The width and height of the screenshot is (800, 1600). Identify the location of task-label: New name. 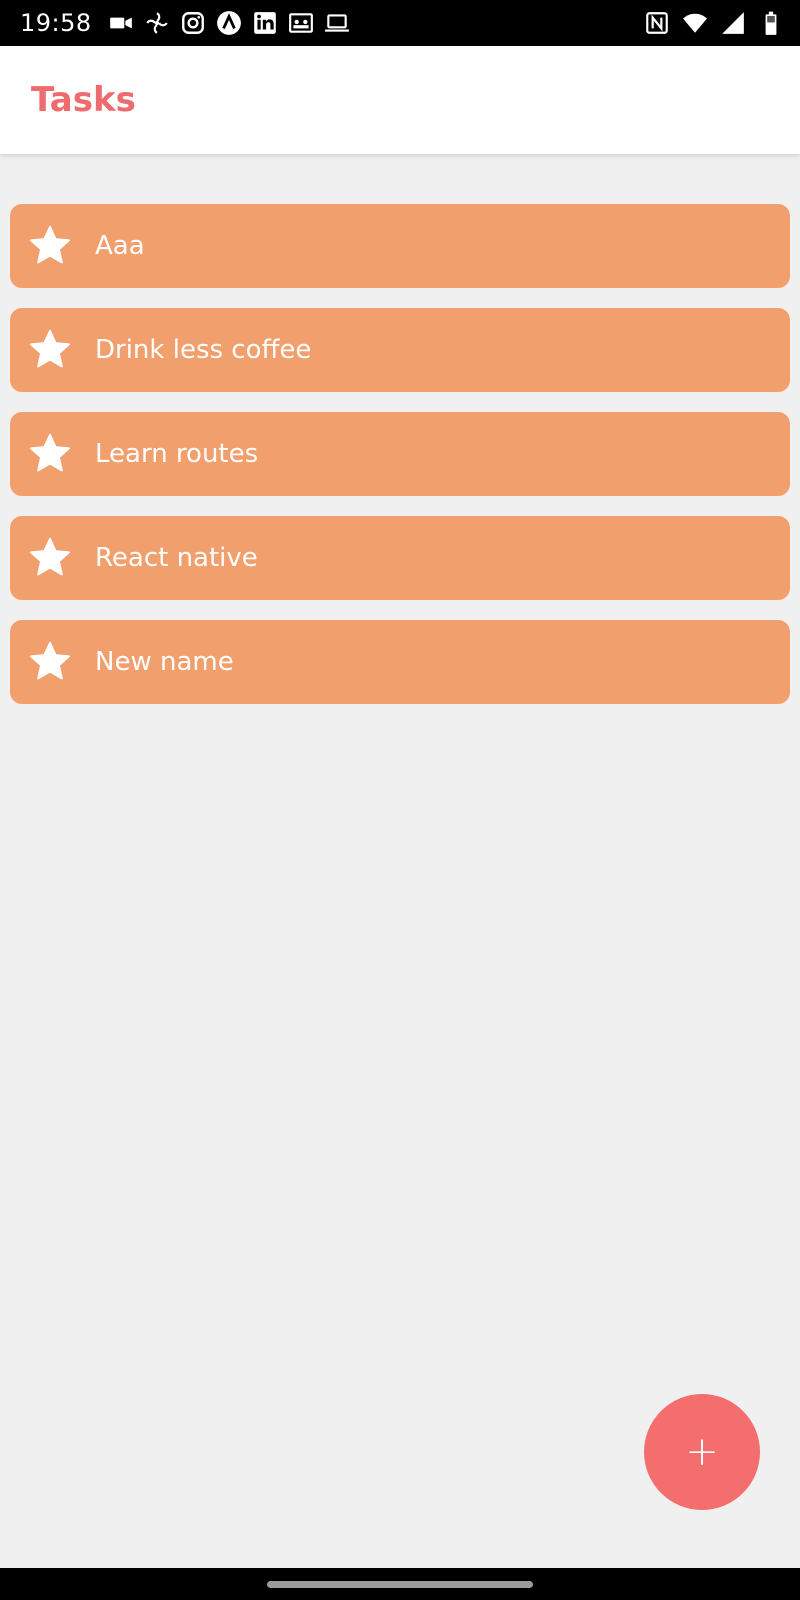
(164, 662).